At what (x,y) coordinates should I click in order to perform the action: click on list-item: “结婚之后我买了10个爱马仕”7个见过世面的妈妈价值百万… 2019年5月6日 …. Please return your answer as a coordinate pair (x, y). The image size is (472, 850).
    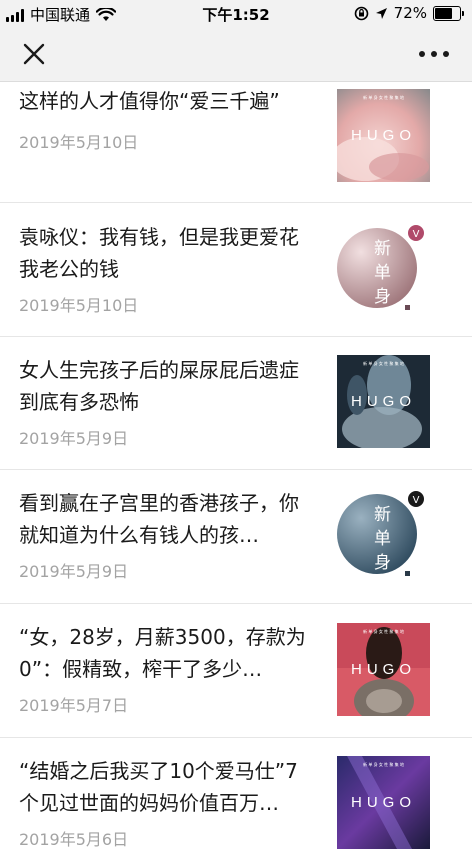
    Looking at the image, I should click on (236, 793).